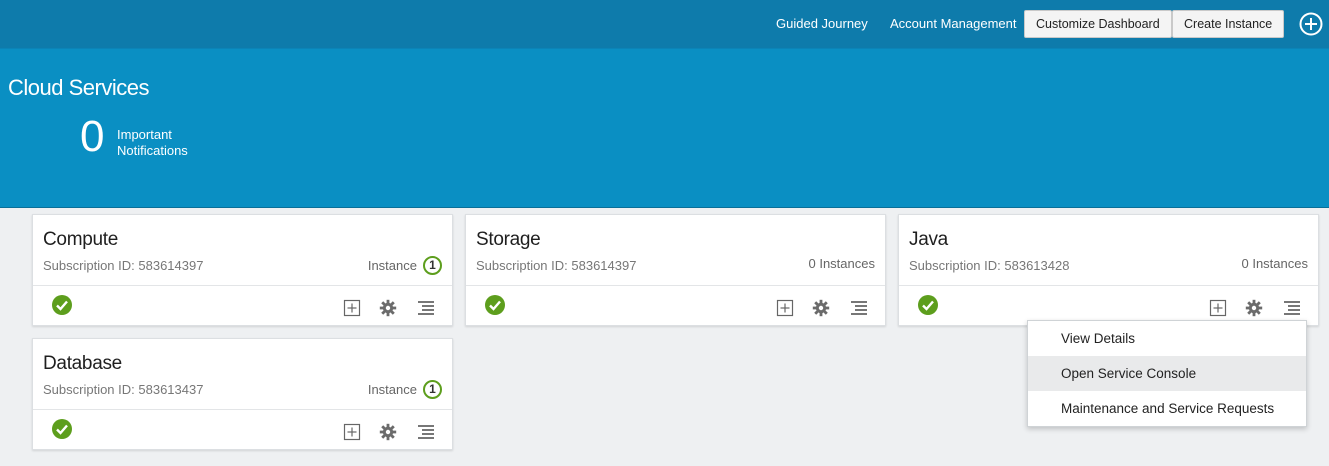 The image size is (1329, 466). What do you see at coordinates (1098, 24) in the screenshot?
I see `customize-dashboard-button: Customize Dashboard` at bounding box center [1098, 24].